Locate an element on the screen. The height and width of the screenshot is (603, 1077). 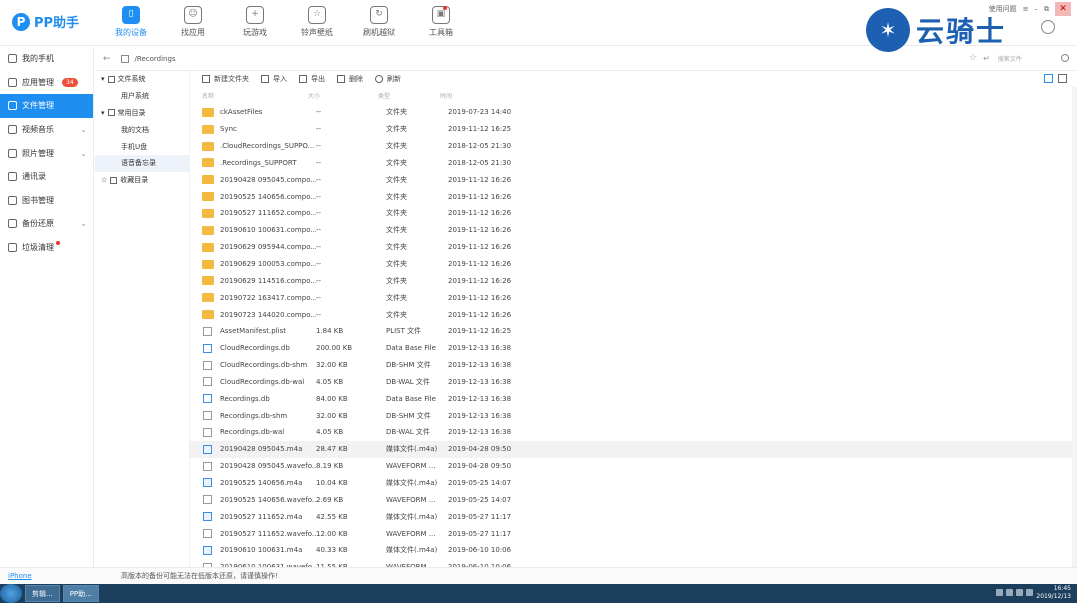
smile-icon: ☺ is located at coordinates (193, 15).